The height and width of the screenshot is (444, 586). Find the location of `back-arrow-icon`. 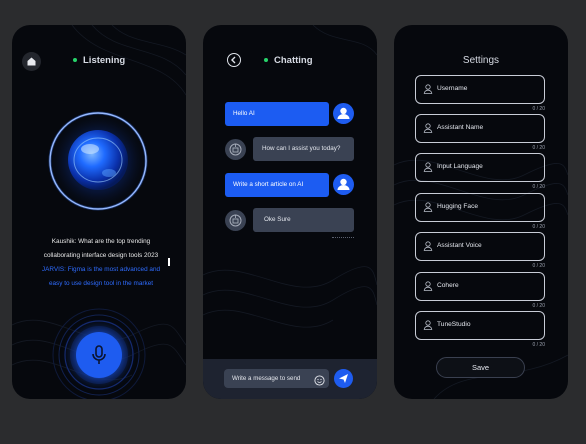

back-arrow-icon is located at coordinates (233, 60).